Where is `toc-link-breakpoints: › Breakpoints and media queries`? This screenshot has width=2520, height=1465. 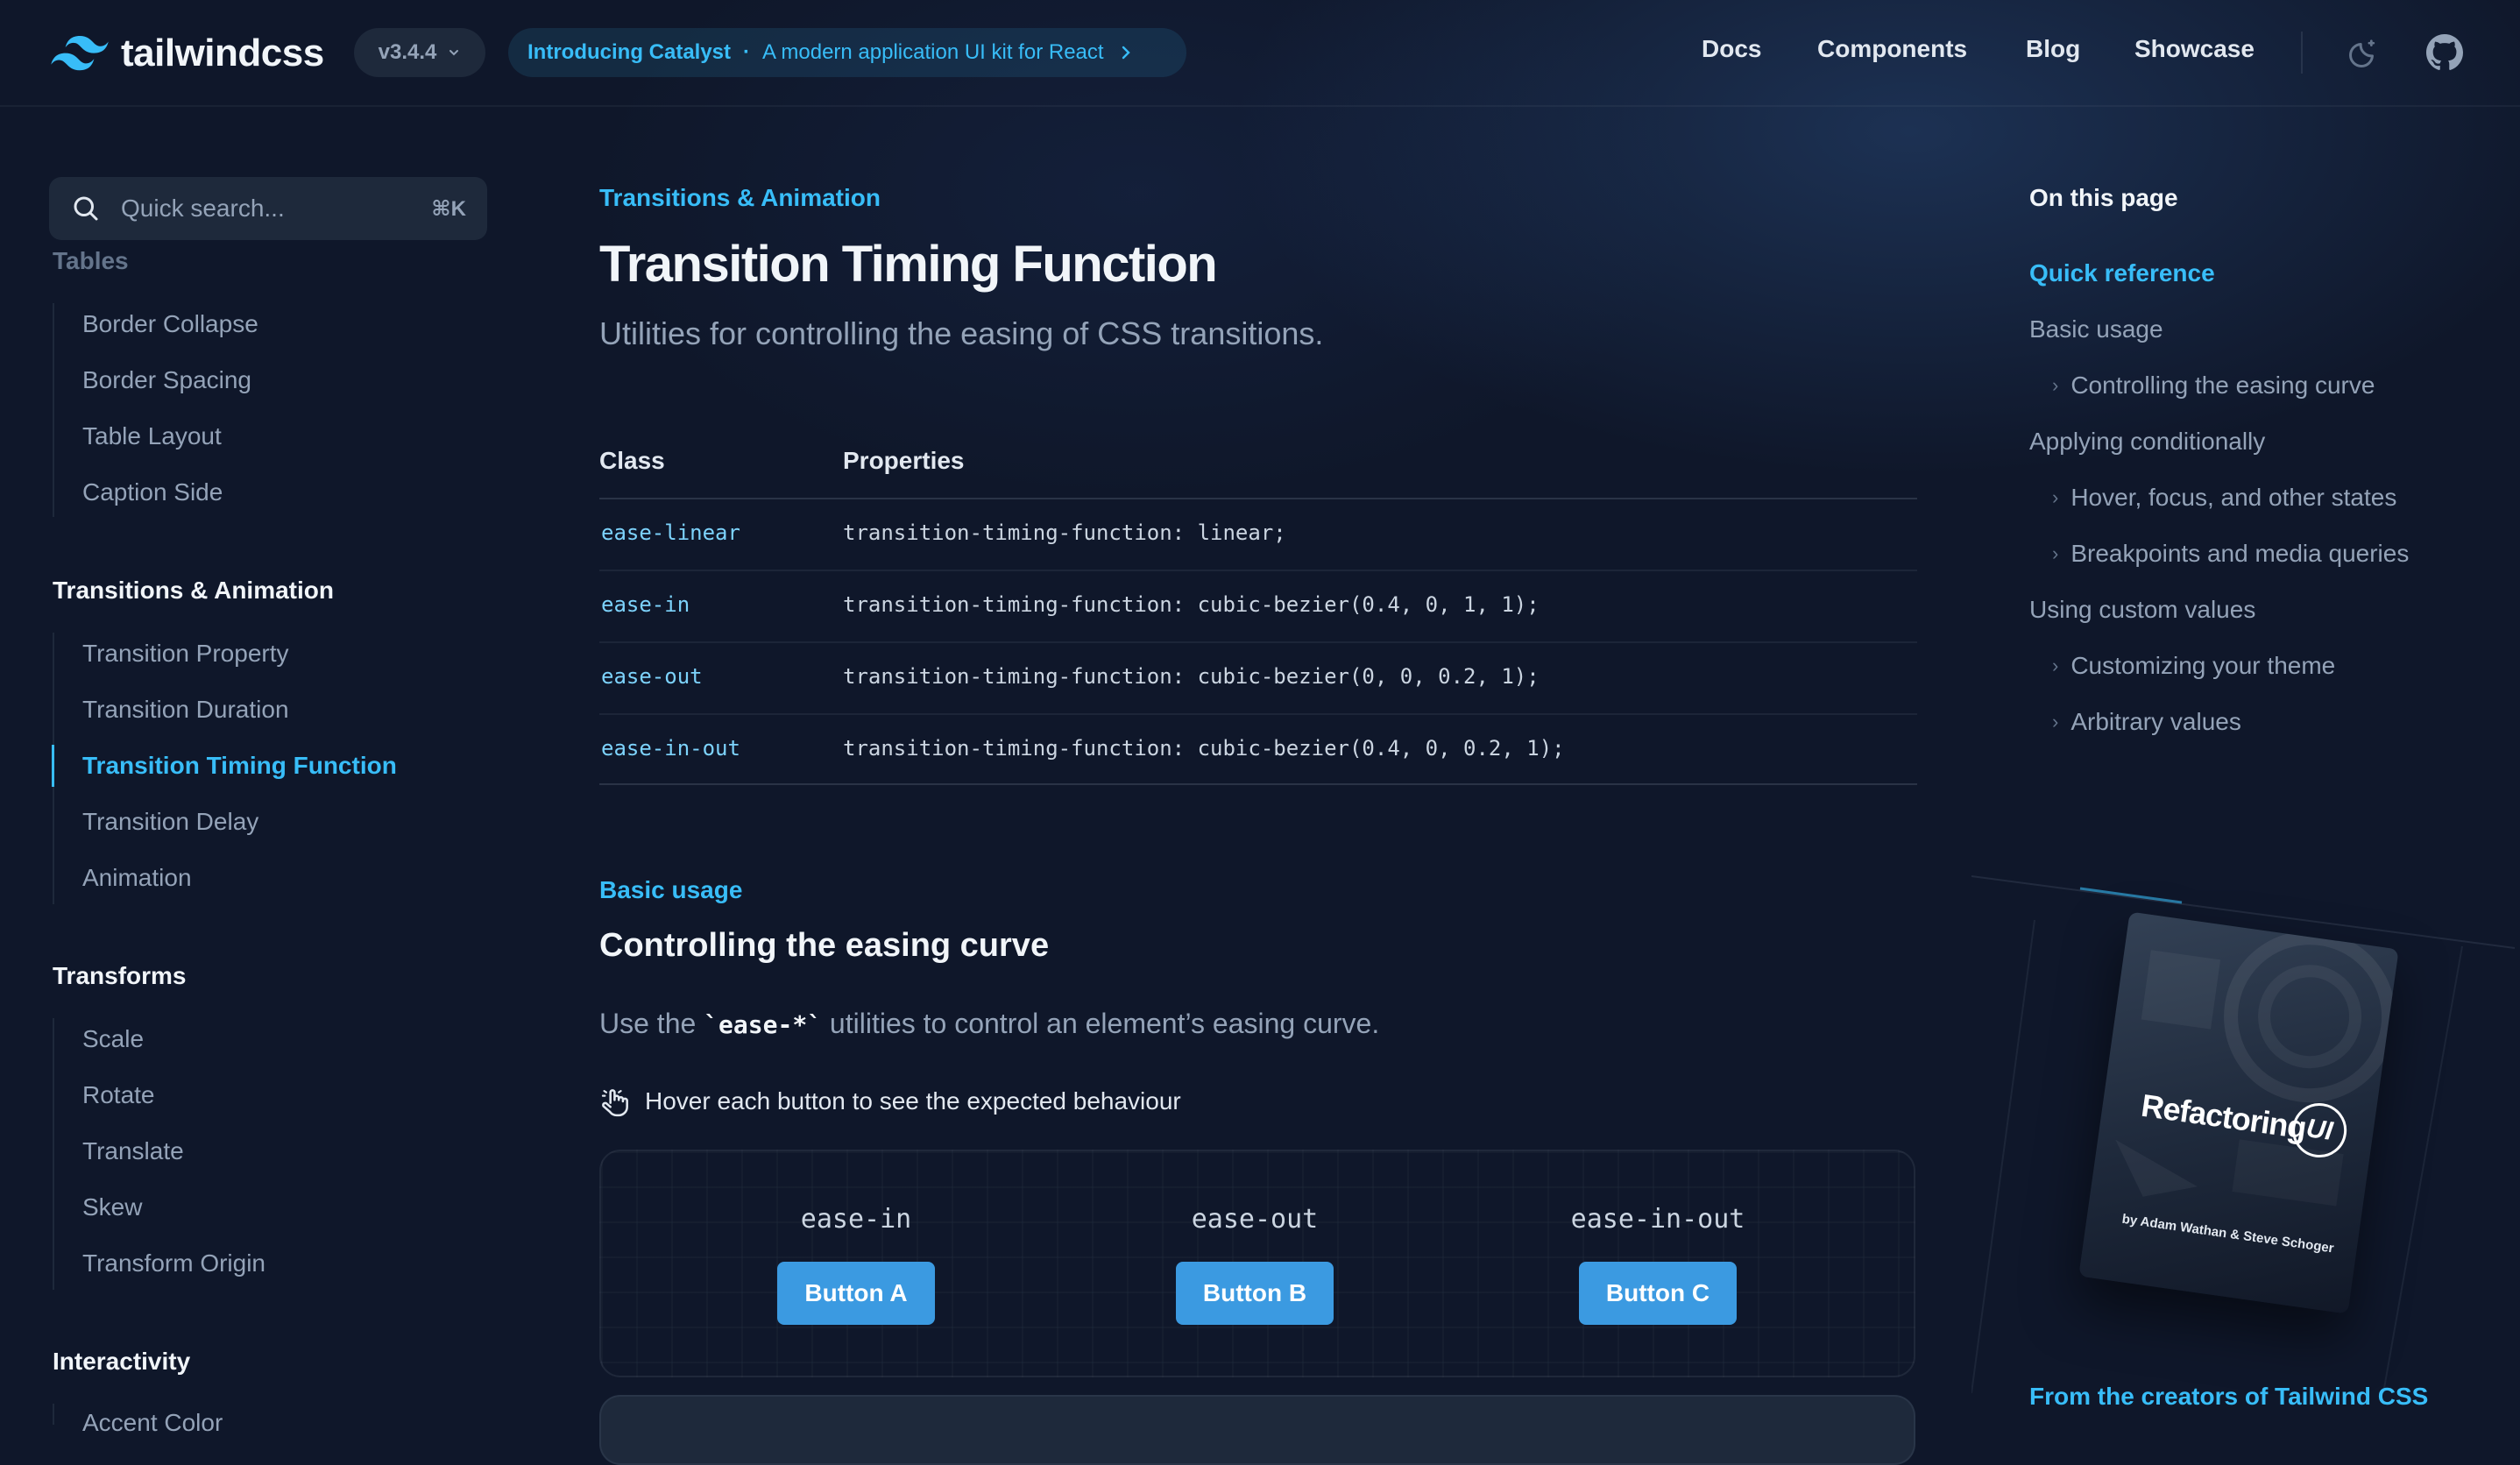 toc-link-breakpoints: › Breakpoints and media queries is located at coordinates (2230, 554).